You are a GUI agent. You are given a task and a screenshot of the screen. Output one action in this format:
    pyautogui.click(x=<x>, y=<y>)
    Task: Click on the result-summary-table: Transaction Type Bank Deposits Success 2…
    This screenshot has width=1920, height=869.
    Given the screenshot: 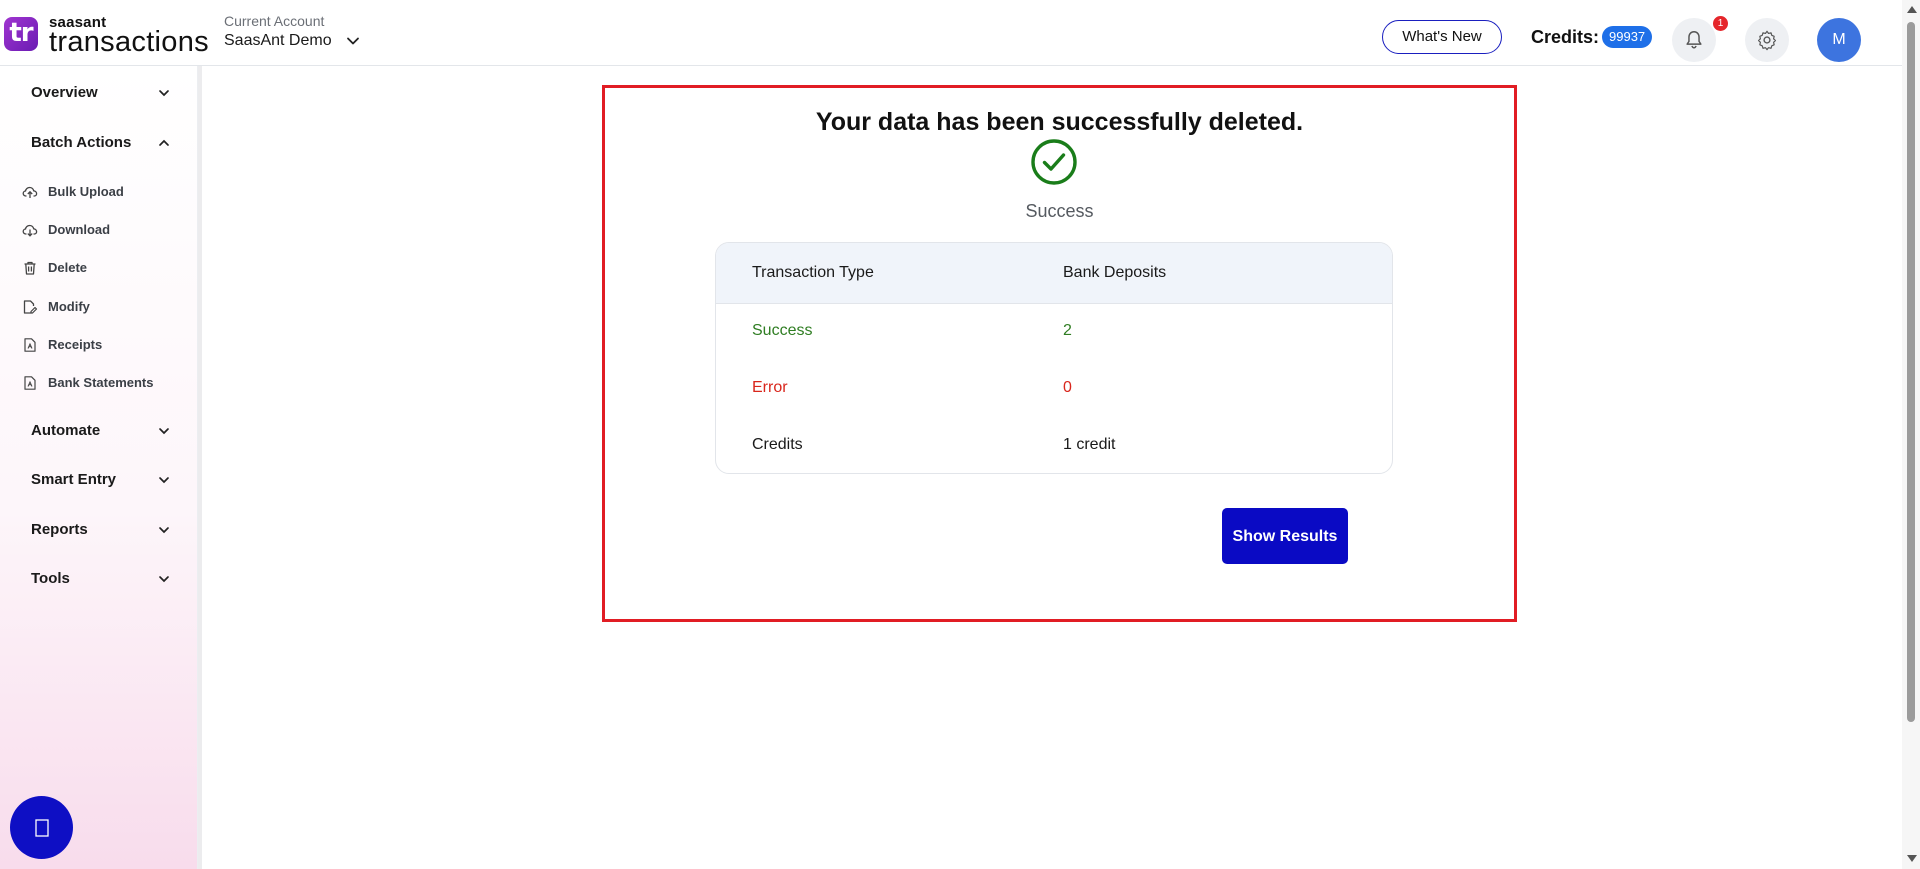 What is the action you would take?
    pyautogui.click(x=1054, y=358)
    